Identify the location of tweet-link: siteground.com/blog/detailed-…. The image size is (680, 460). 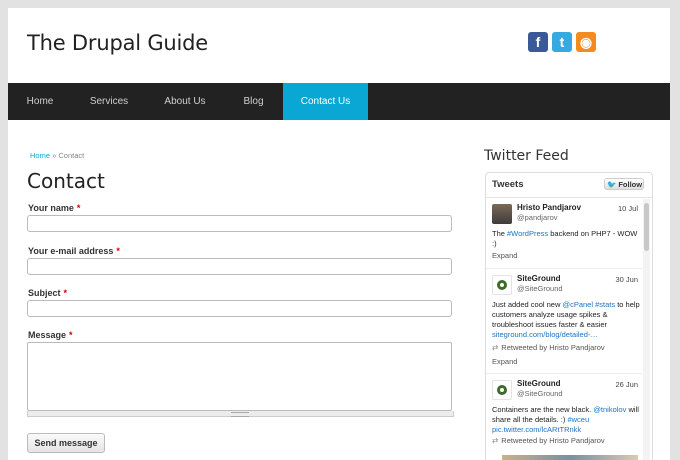
(545, 334).